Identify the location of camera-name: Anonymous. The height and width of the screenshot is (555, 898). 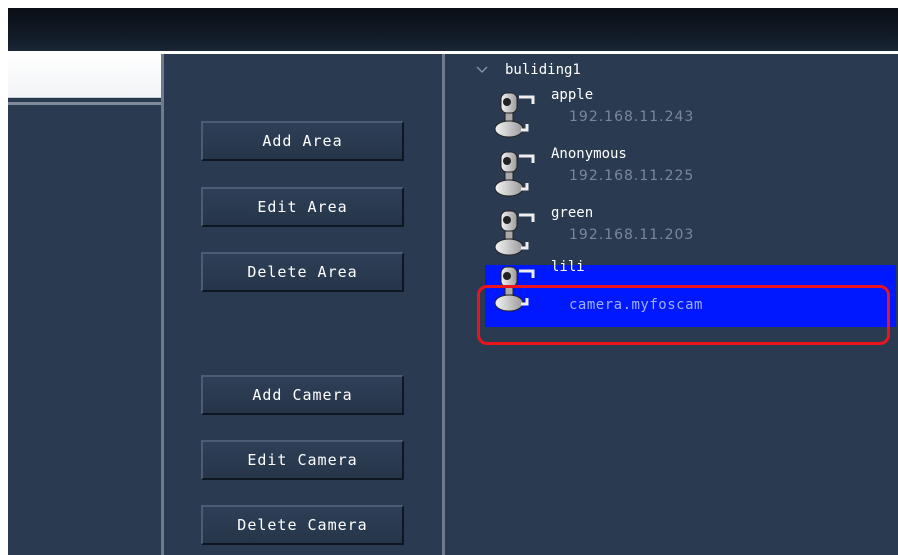
(589, 154).